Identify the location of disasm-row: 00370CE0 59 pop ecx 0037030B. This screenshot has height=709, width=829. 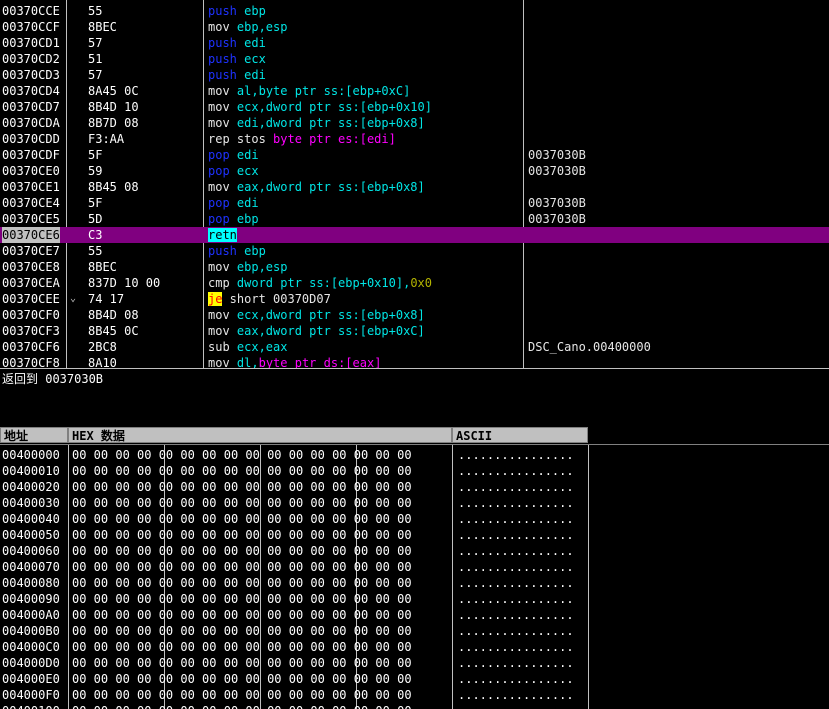
(414, 171).